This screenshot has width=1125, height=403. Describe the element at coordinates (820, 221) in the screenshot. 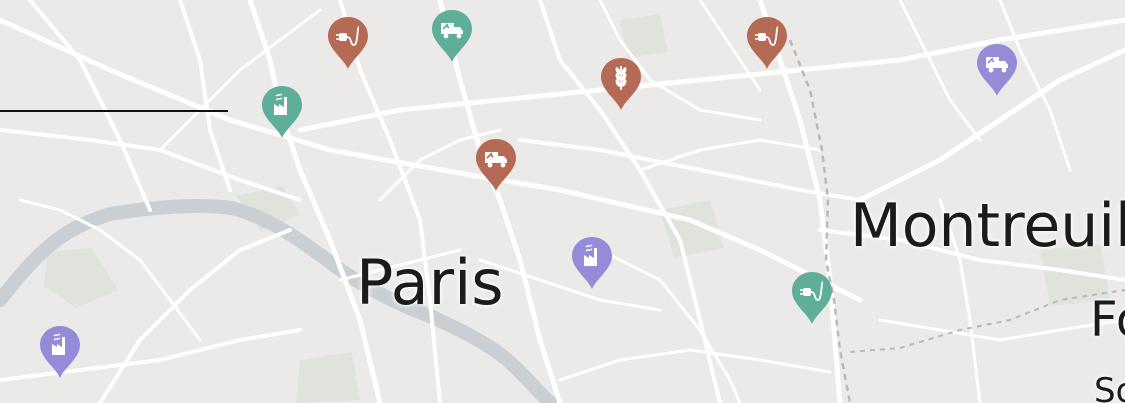

I see `city-boundary` at that location.